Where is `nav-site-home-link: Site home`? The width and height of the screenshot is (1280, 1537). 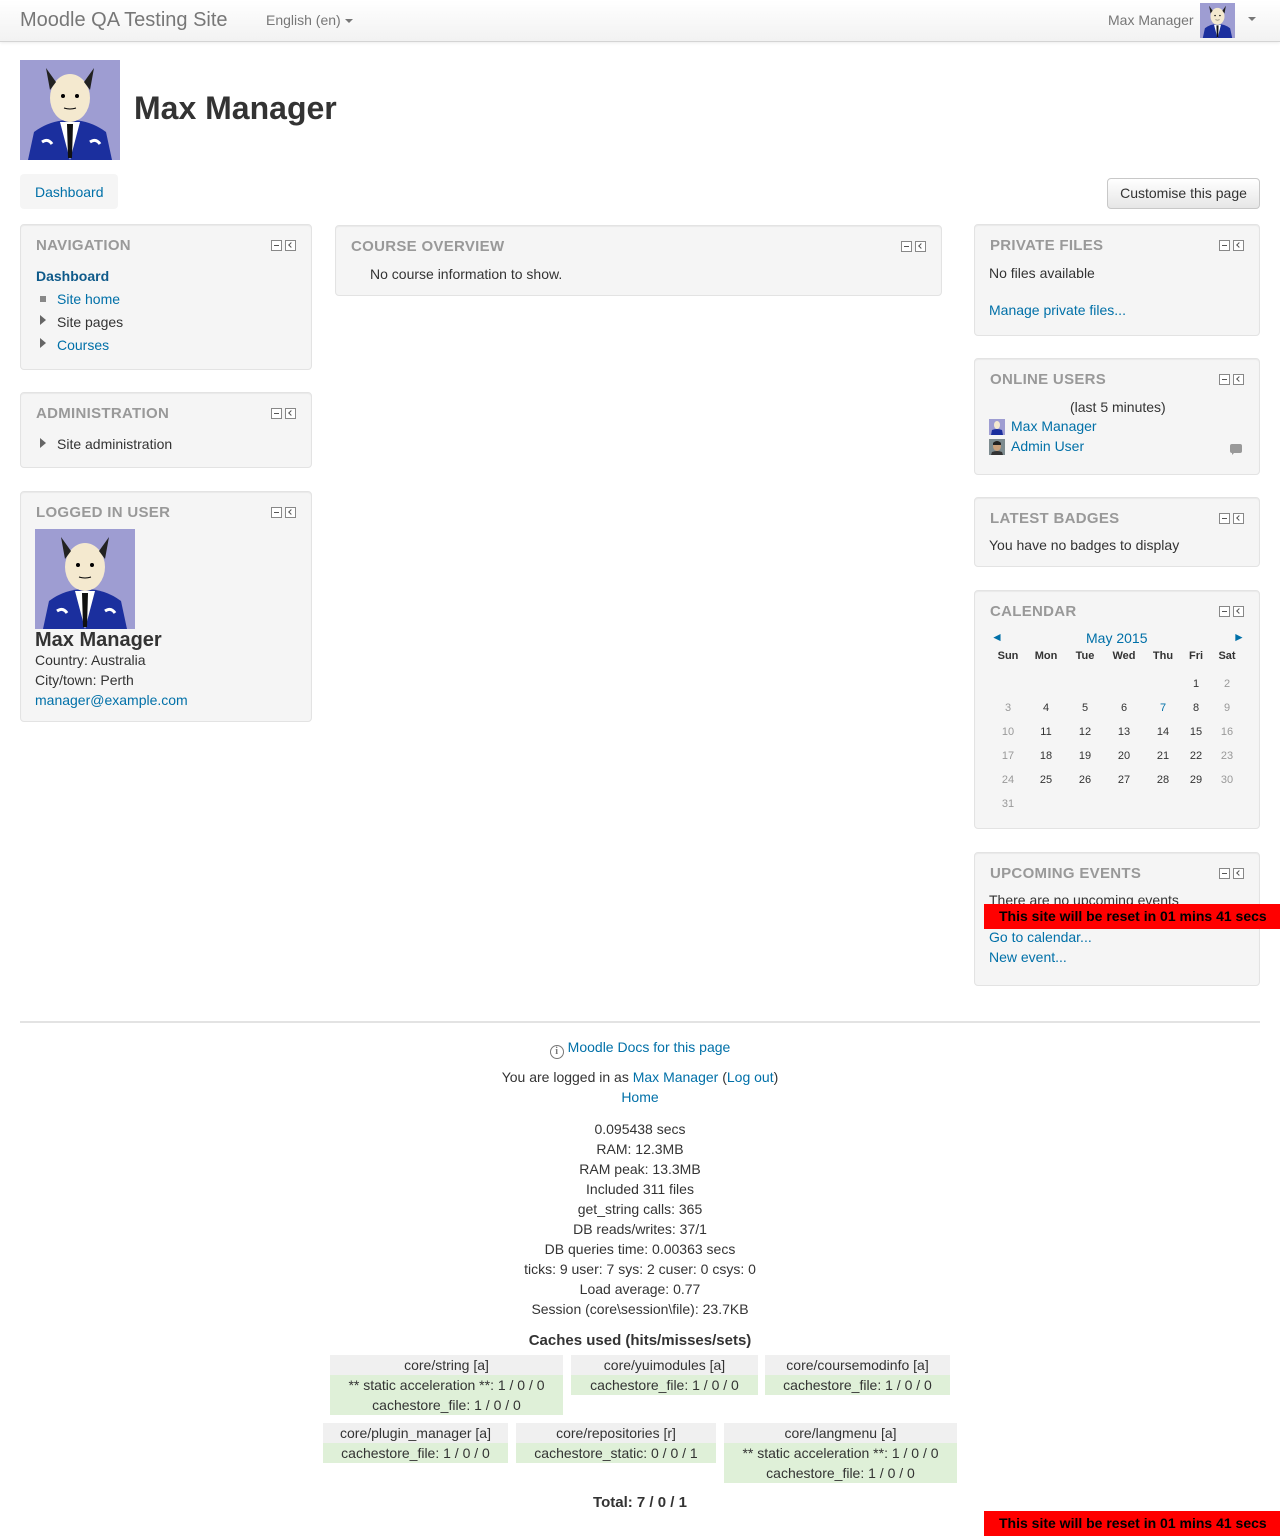
nav-site-home-link: Site home is located at coordinates (88, 299).